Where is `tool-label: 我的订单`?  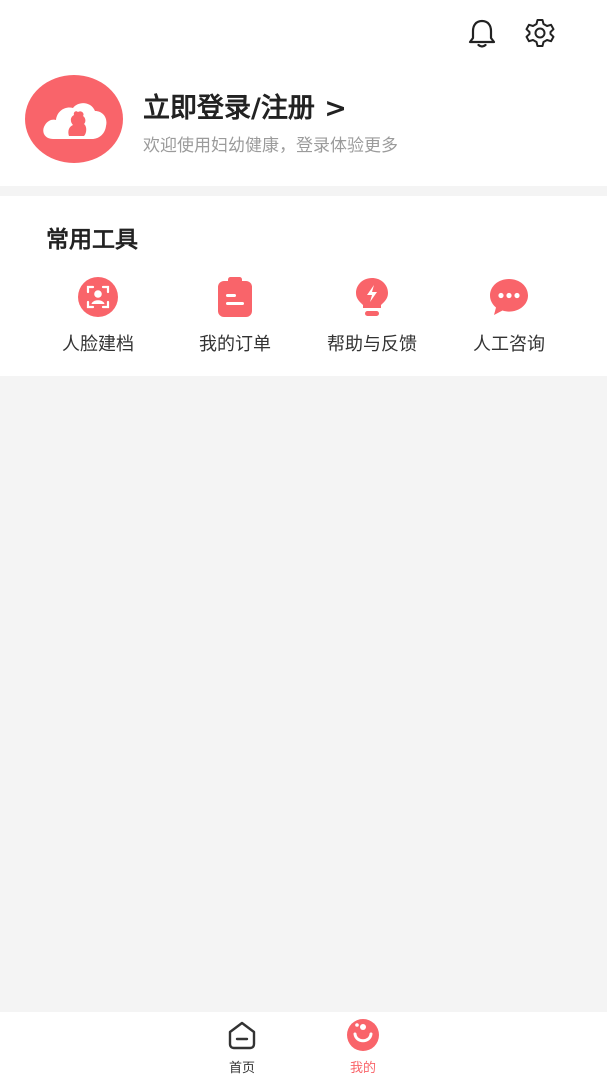 tool-label: 我的订单 is located at coordinates (235, 344).